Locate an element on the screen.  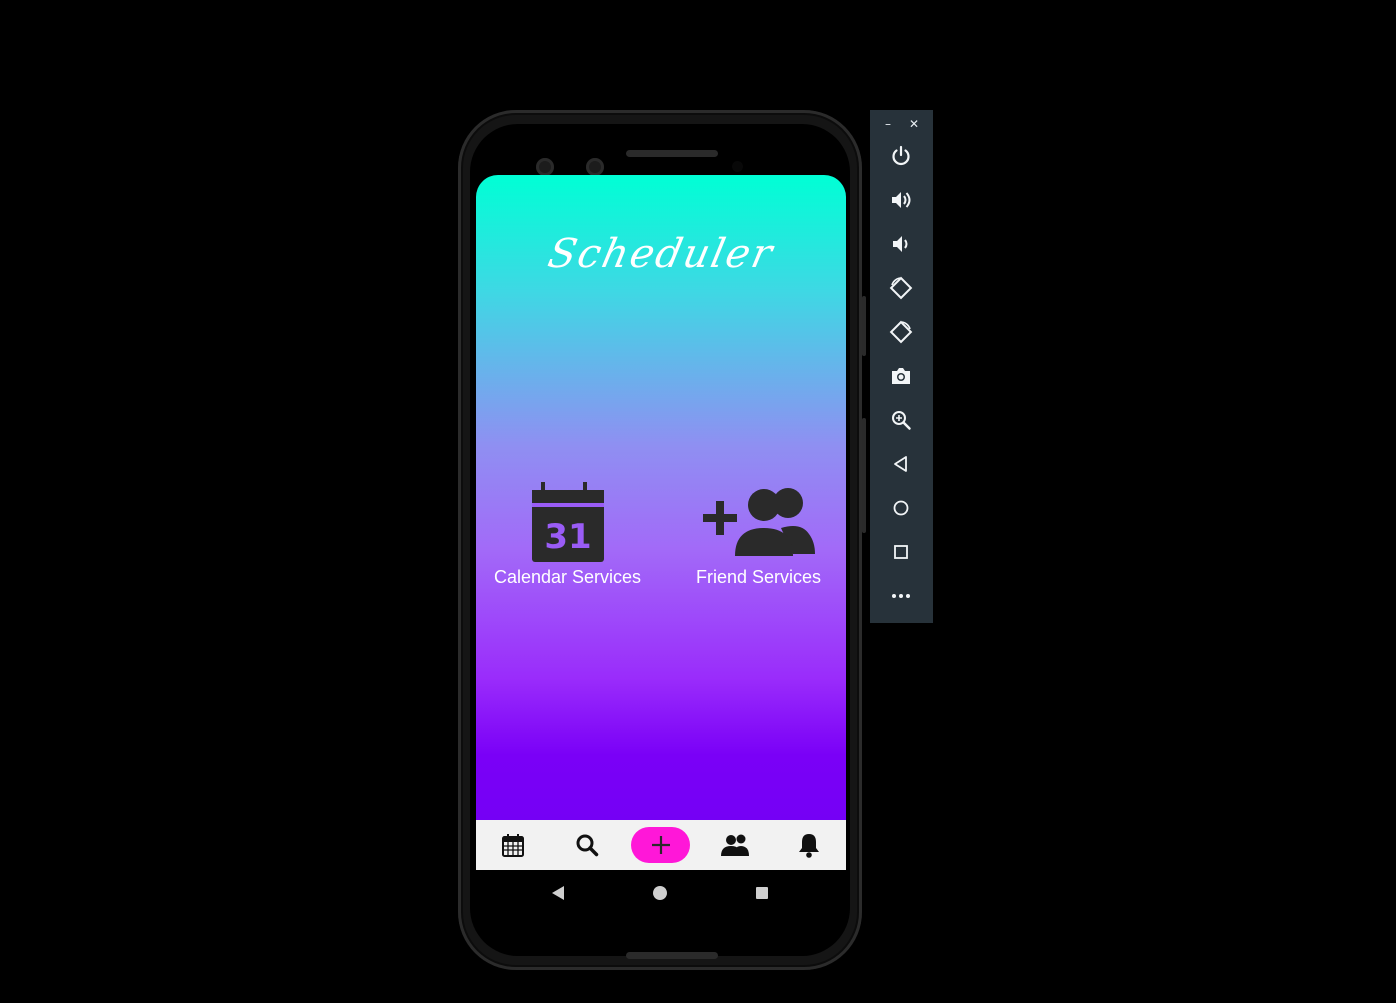
rotate-right-button is located at coordinates (901, 332).